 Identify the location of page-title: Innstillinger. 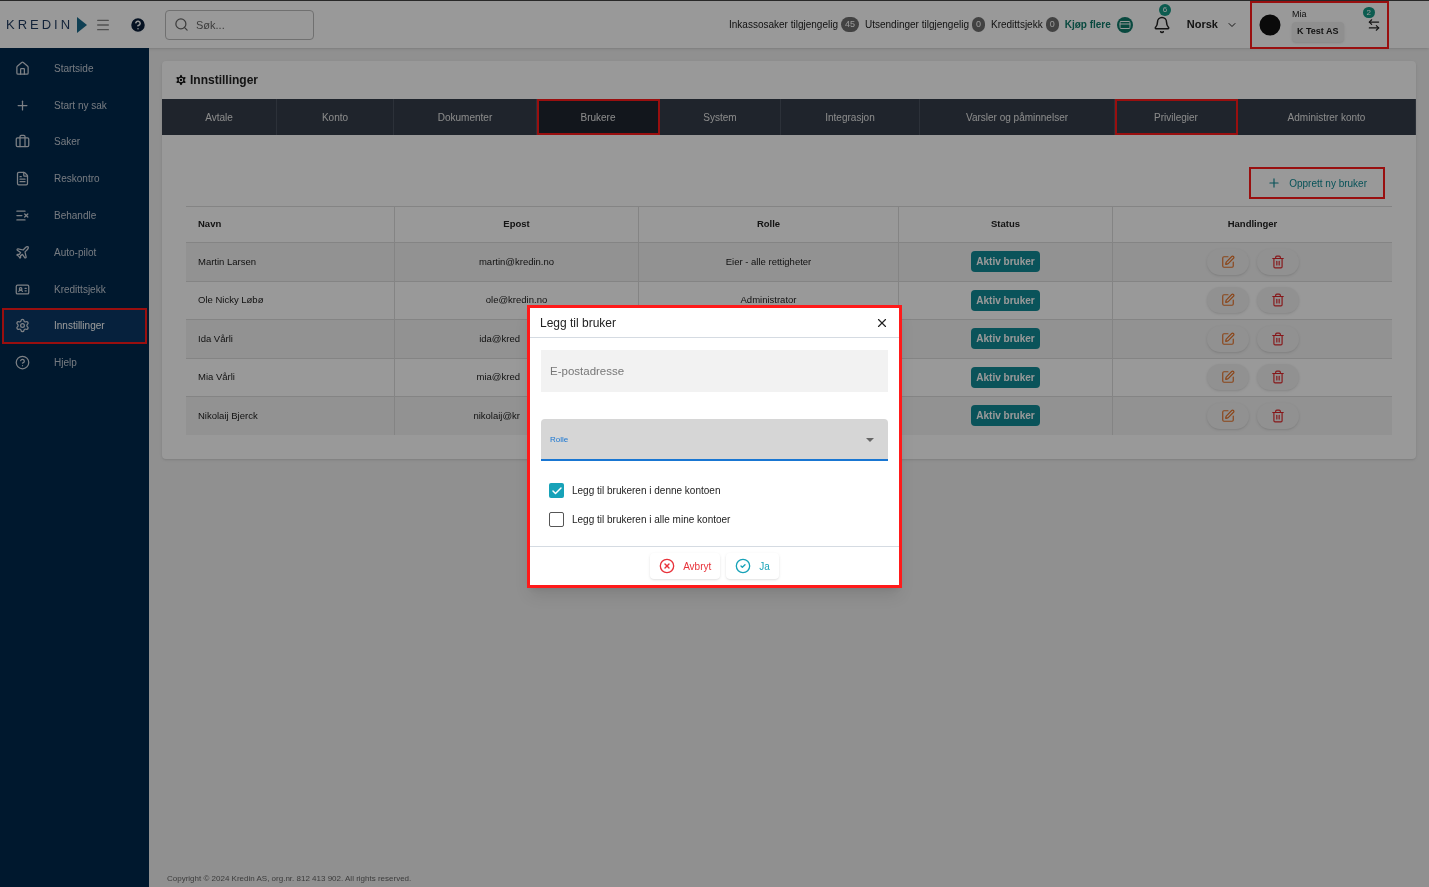
(224, 80).